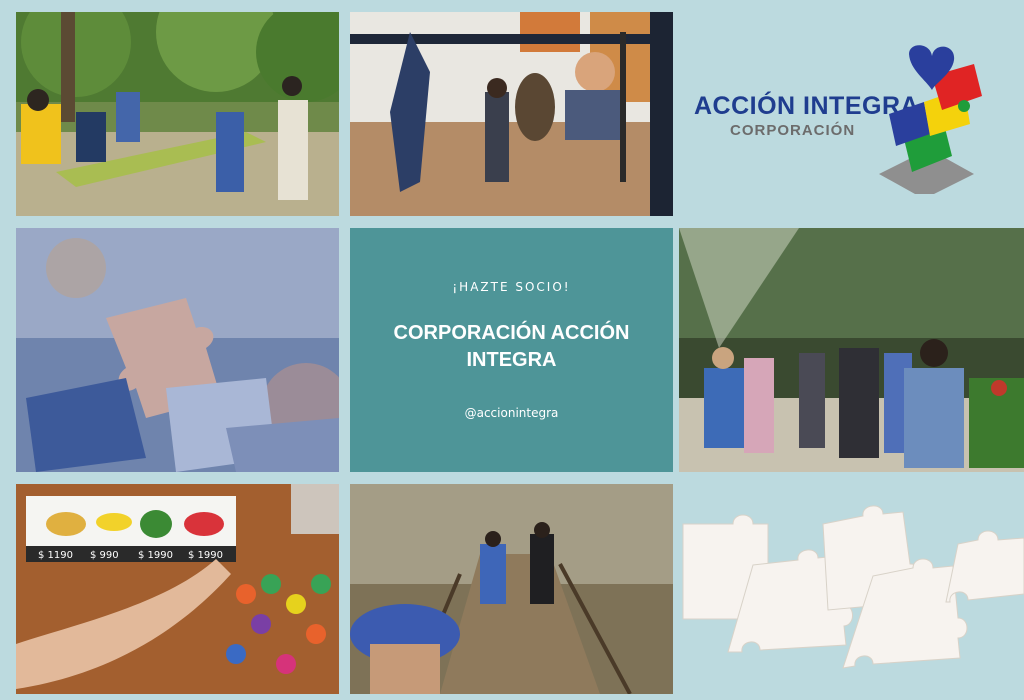 This screenshot has height=700, width=1024. I want to click on photo-forest-stairs, so click(511, 589).